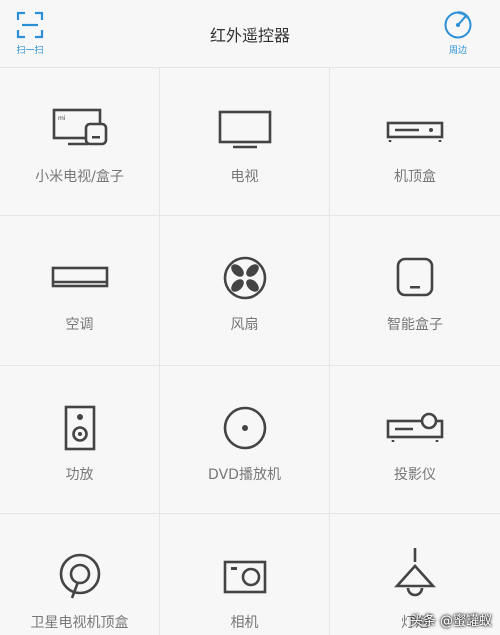  Describe the element at coordinates (79, 623) in the screenshot. I see `device-label: 卫星电视机顶盒` at that location.